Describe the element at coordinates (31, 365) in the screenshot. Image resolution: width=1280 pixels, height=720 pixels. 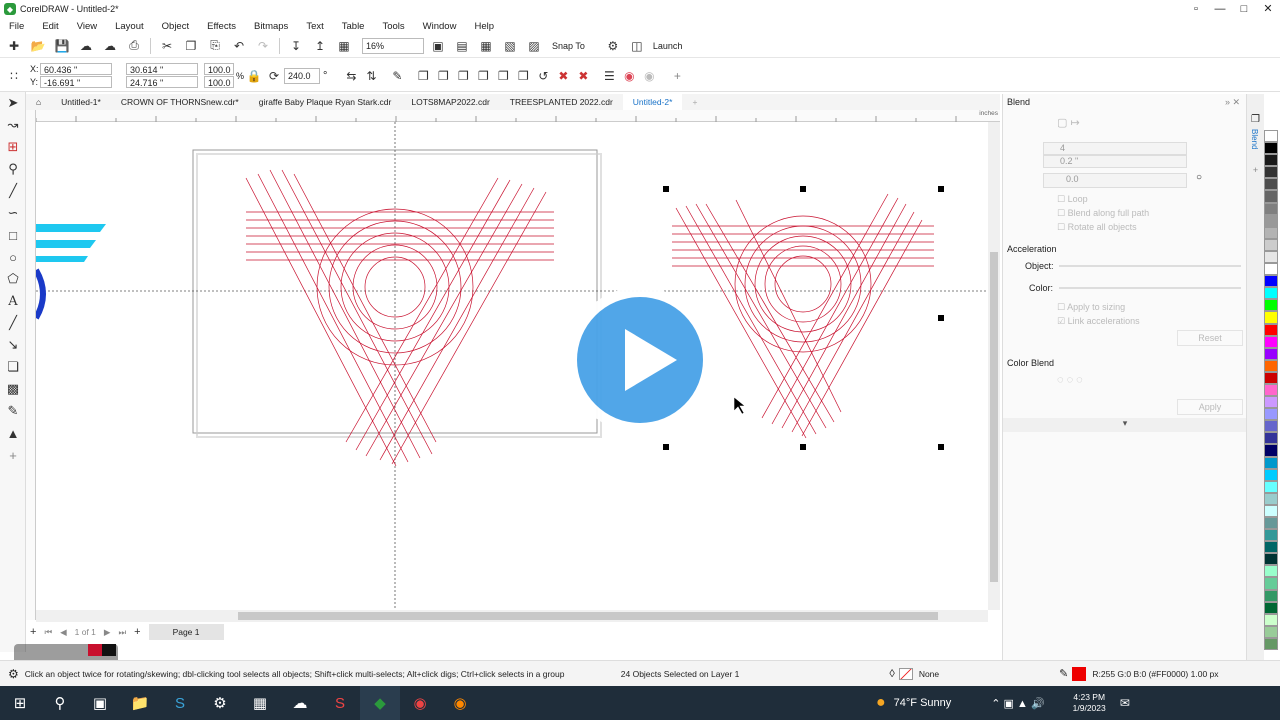
I see `vertical-ruler` at that location.